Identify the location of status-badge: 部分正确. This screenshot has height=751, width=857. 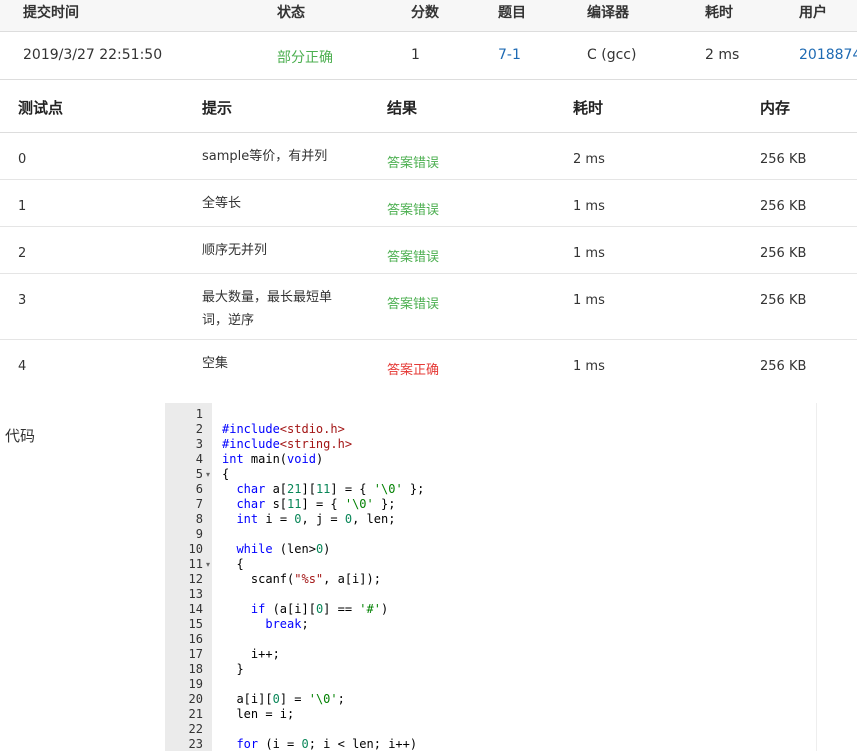
(305, 58).